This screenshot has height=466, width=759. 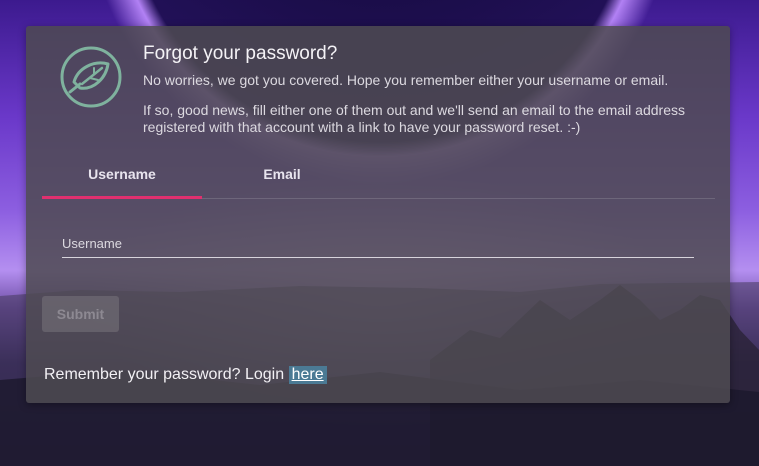 I want to click on active-tab-indicator, so click(x=122, y=197).